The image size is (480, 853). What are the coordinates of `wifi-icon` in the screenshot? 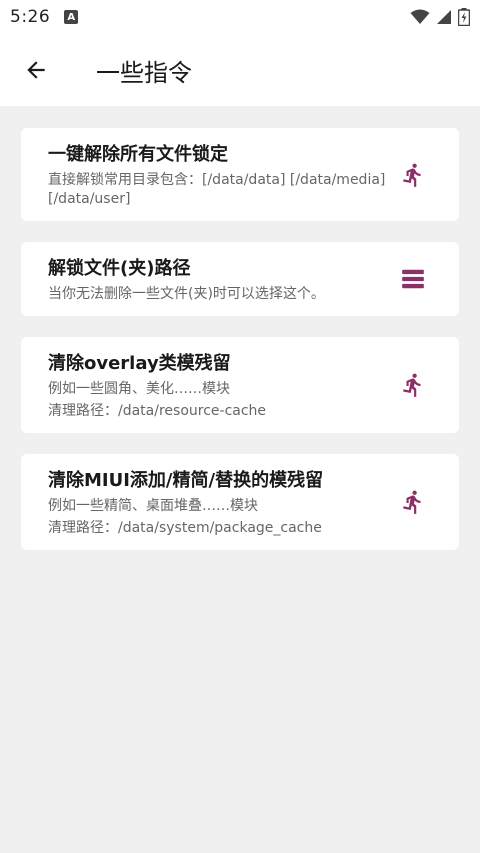 It's located at (420, 16).